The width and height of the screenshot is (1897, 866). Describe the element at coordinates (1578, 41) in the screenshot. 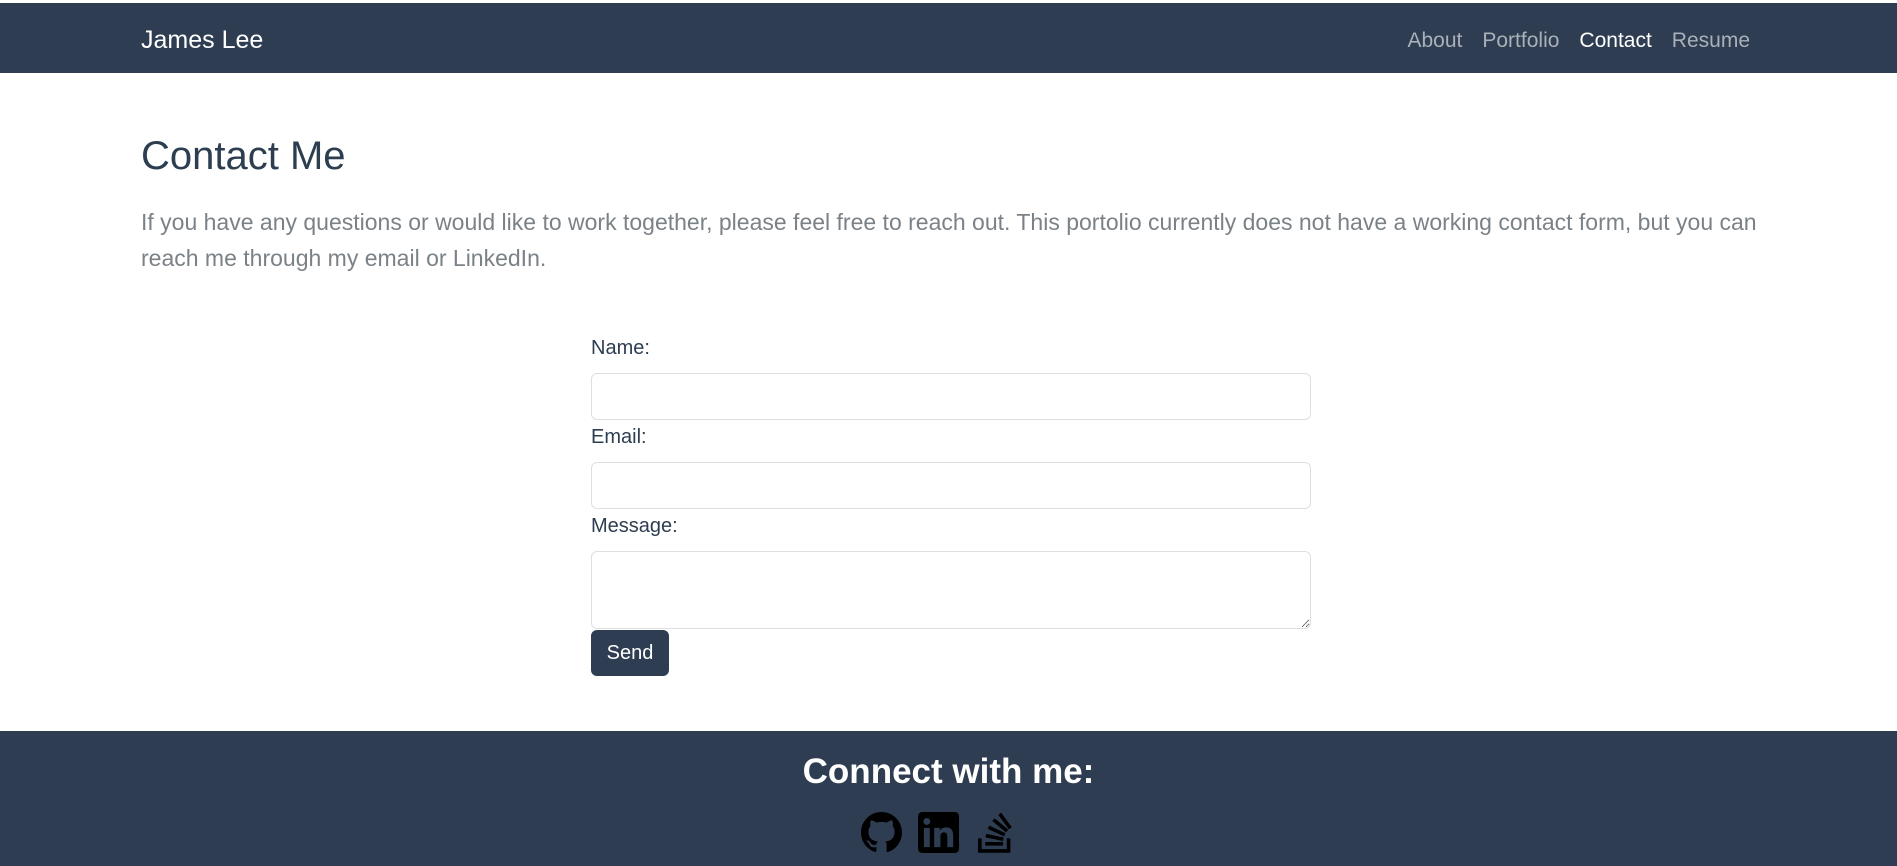

I see `nav-links: About Portfolio Contact Resume` at that location.